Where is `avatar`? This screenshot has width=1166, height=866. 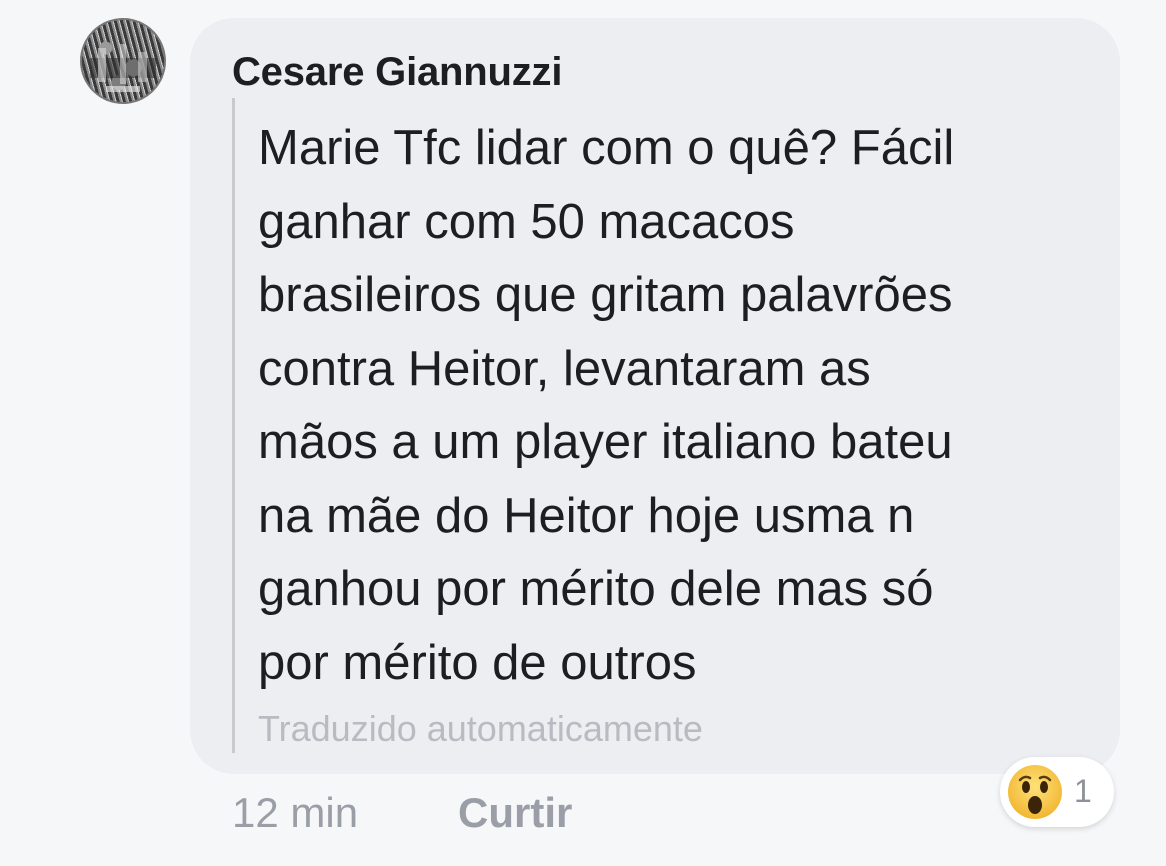 avatar is located at coordinates (123, 61).